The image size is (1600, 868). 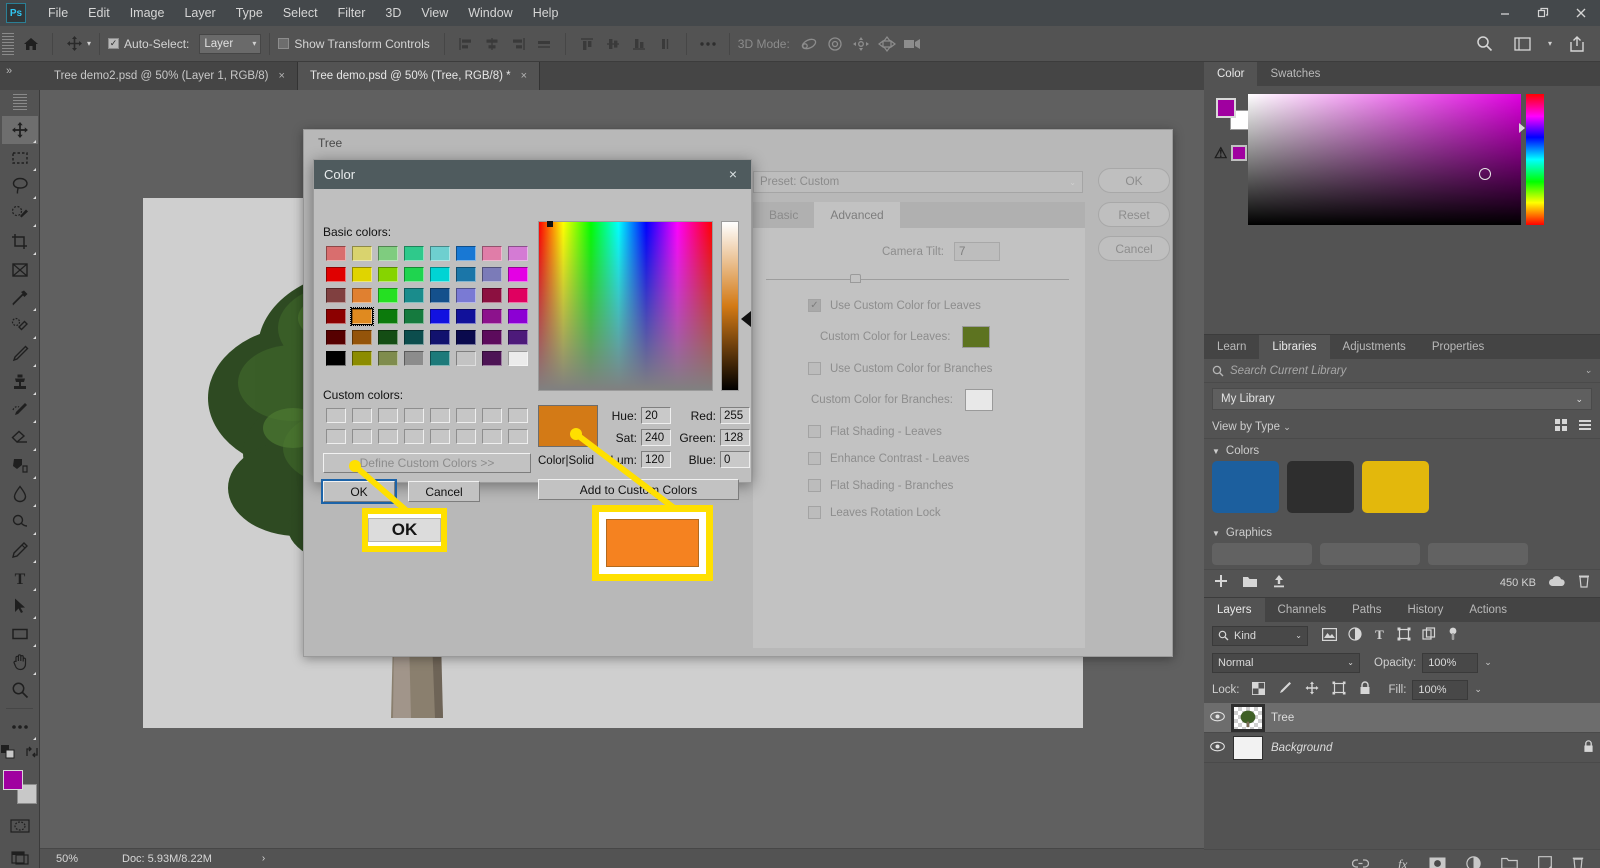 What do you see at coordinates (89, 859) in the screenshot?
I see `zoom-level: 50%` at bounding box center [89, 859].